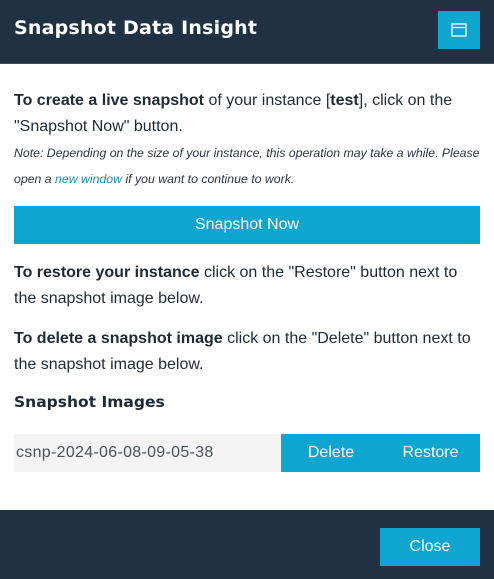 The height and width of the screenshot is (579, 494). I want to click on window-icon, so click(459, 30).